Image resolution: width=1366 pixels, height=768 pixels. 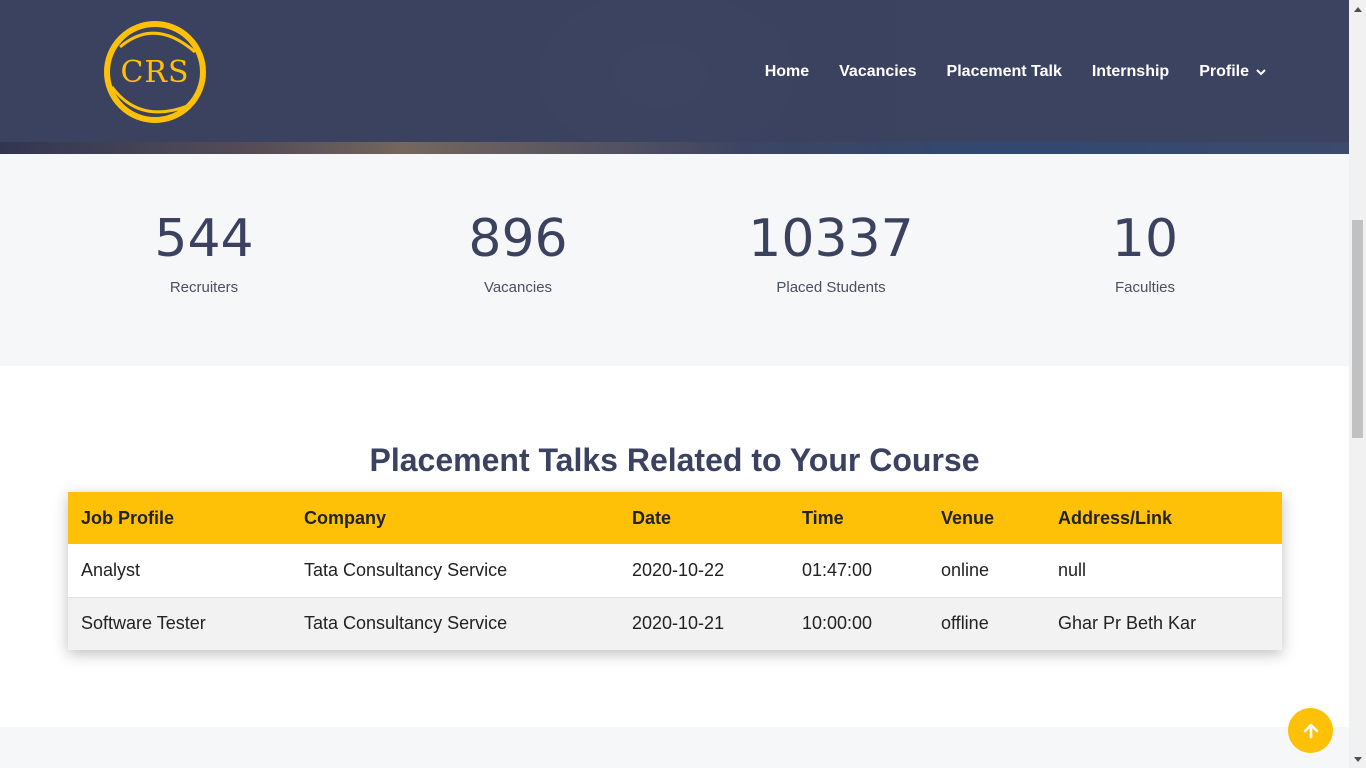 What do you see at coordinates (787, 72) in the screenshot?
I see `nav-home: Home` at bounding box center [787, 72].